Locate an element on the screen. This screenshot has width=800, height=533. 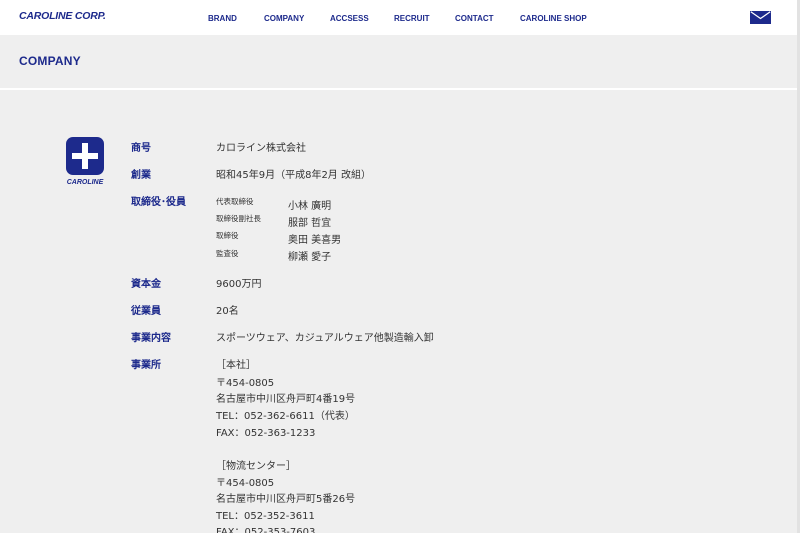
head-office-postal: 〒454-0805 is located at coordinates (245, 383).